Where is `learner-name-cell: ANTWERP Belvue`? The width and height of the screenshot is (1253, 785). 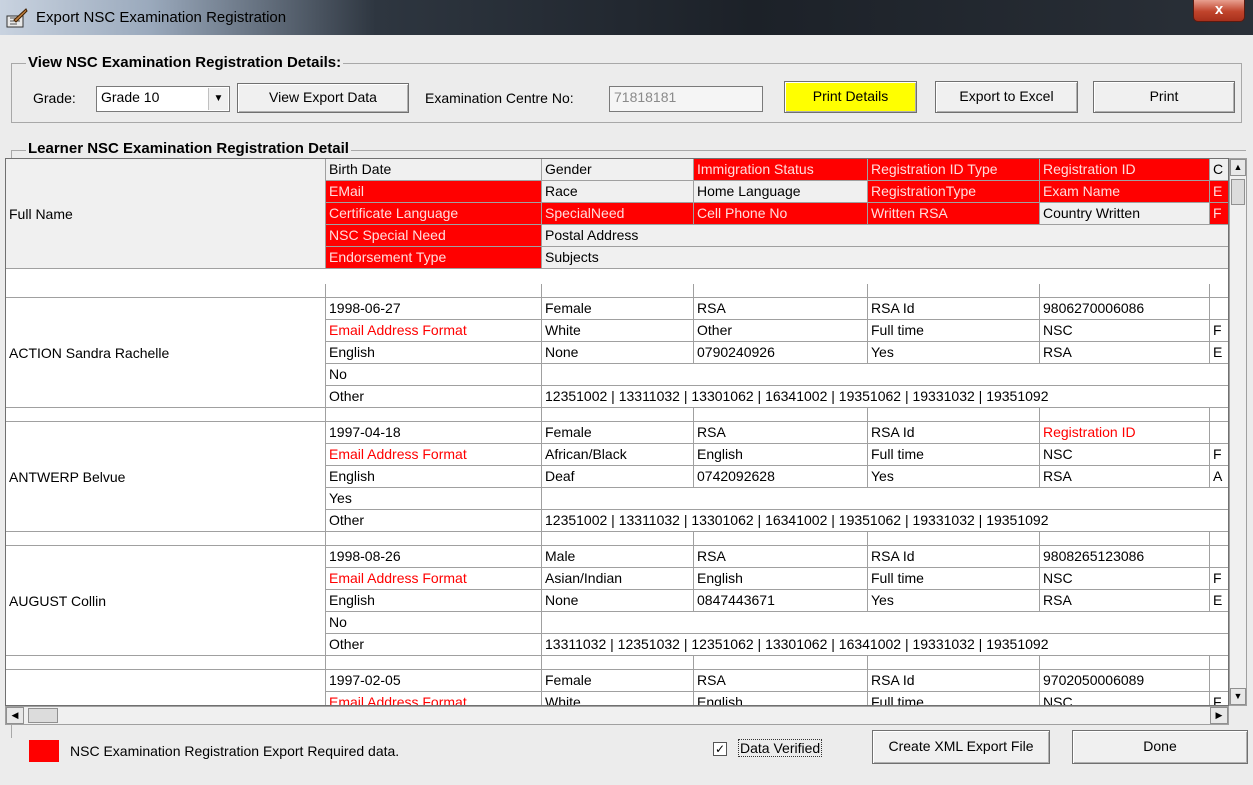
learner-name-cell: ANTWERP Belvue is located at coordinates (166, 477).